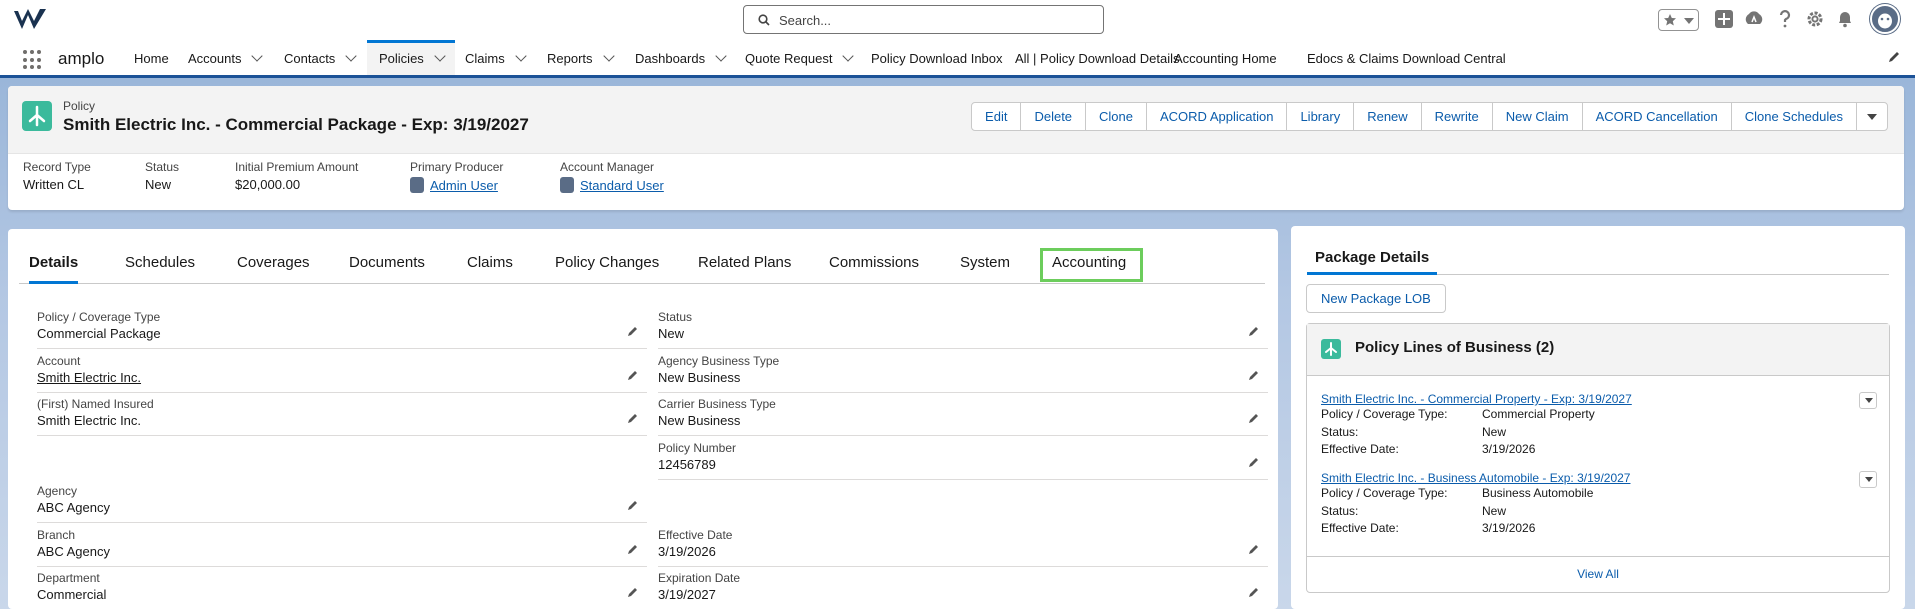  Describe the element at coordinates (273, 266) in the screenshot. I see `tab-coverages: Coverages` at that location.